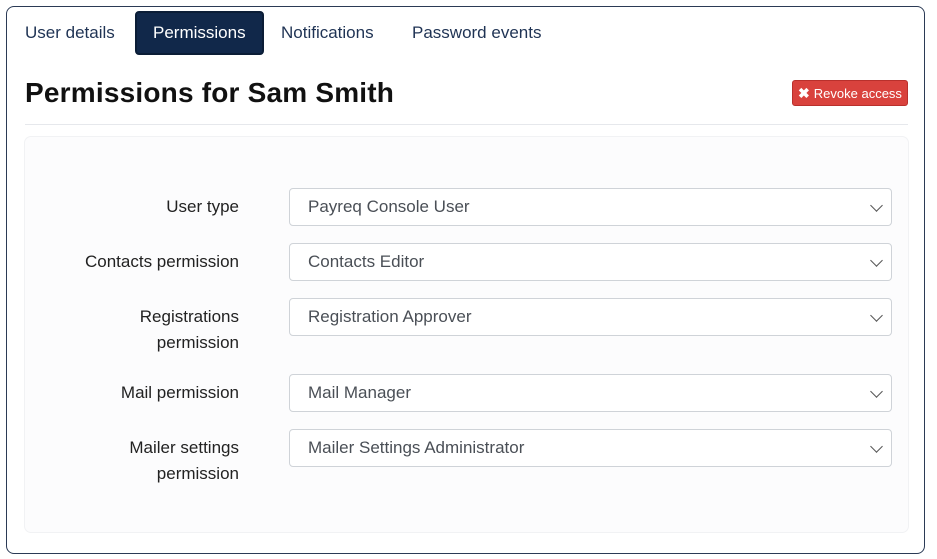 The width and height of the screenshot is (937, 559). Describe the element at coordinates (366, 261) in the screenshot. I see `contacts-permission-value: Contacts Editor` at that location.